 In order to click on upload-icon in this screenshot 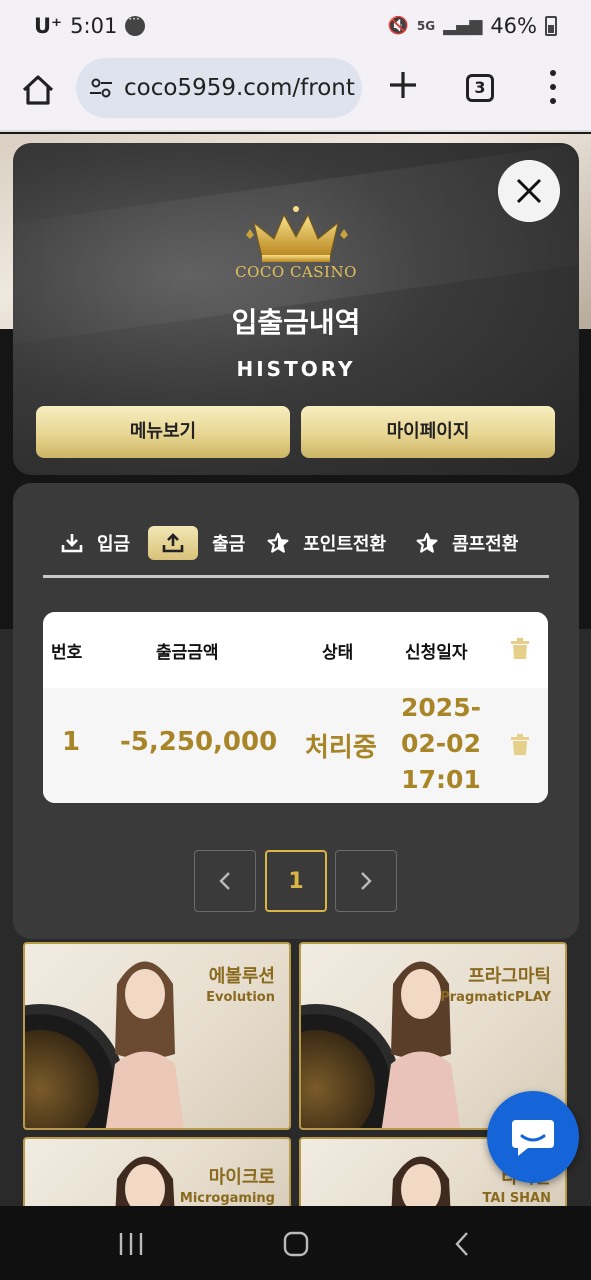, I will do `click(173, 543)`.